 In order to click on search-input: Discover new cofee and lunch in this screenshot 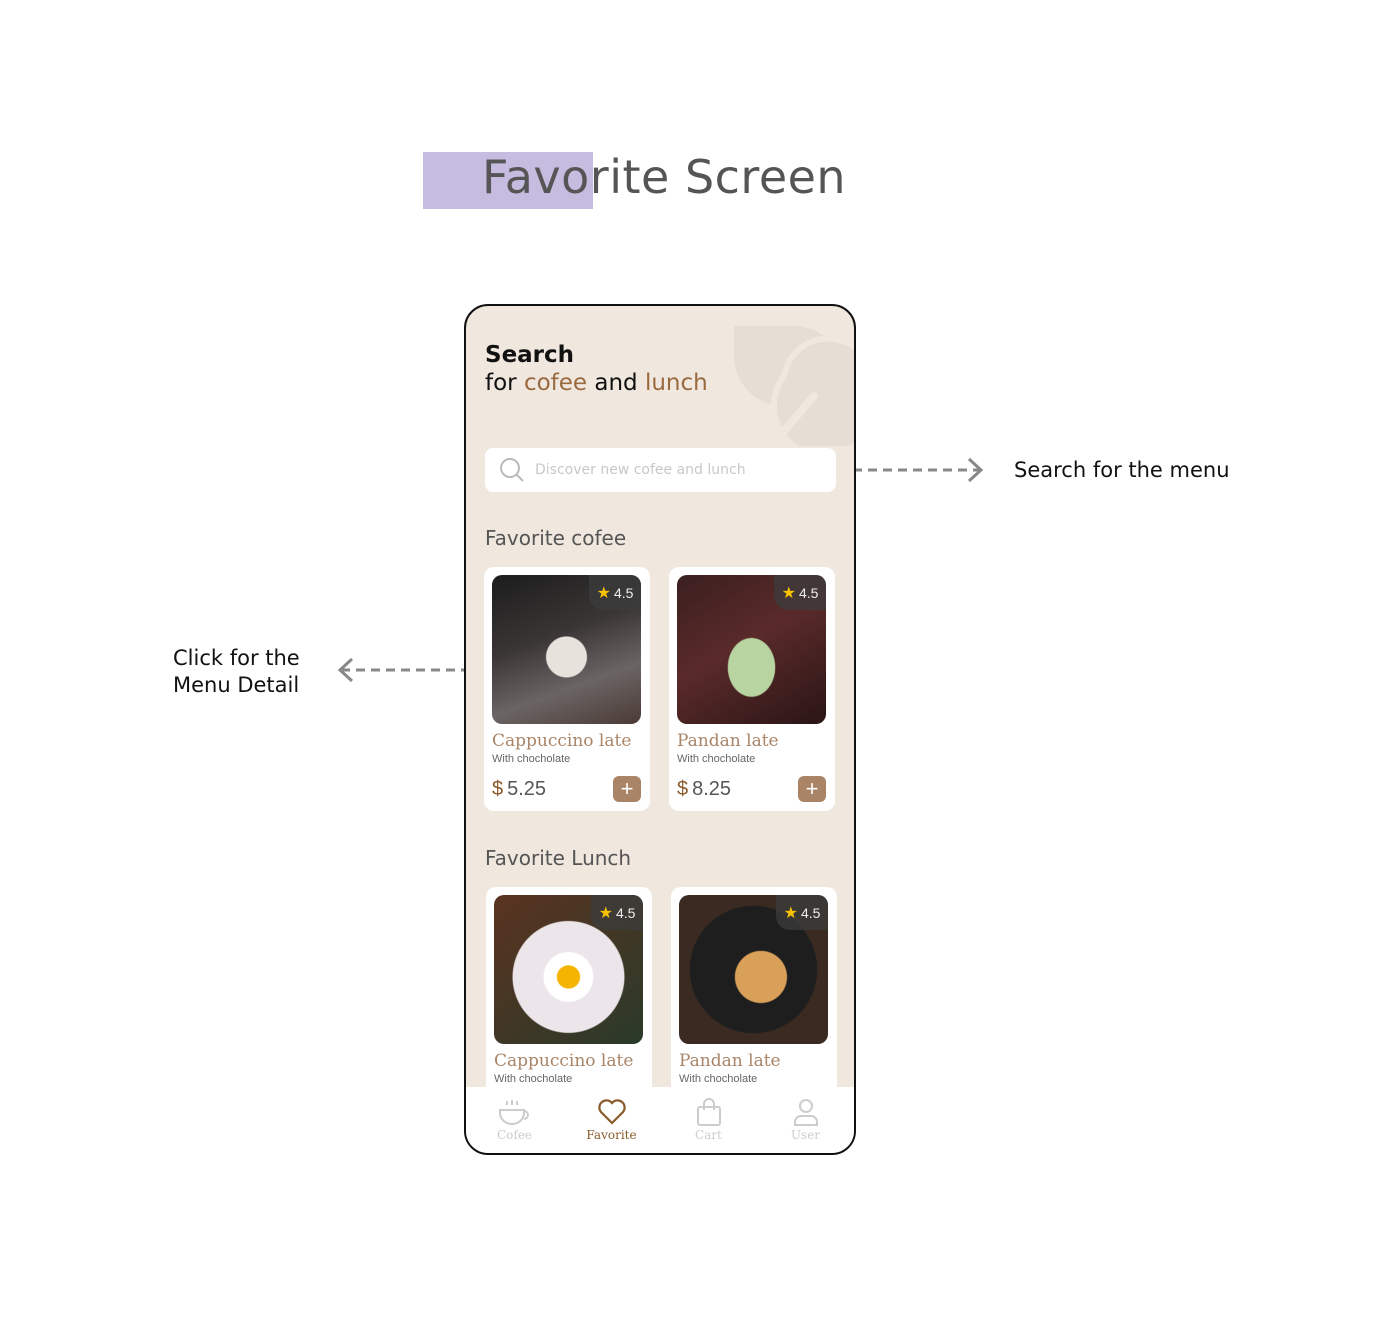, I will do `click(660, 470)`.